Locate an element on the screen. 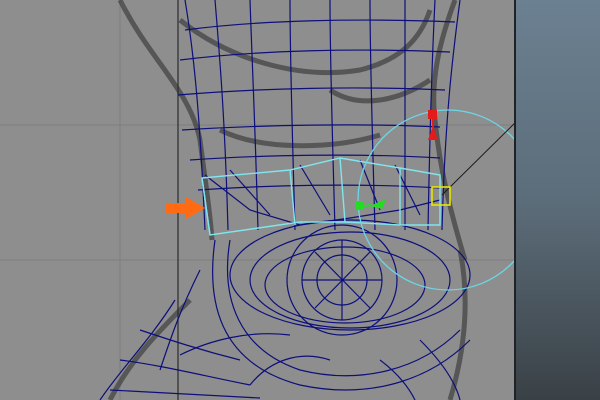  side-panel is located at coordinates (557, 200).